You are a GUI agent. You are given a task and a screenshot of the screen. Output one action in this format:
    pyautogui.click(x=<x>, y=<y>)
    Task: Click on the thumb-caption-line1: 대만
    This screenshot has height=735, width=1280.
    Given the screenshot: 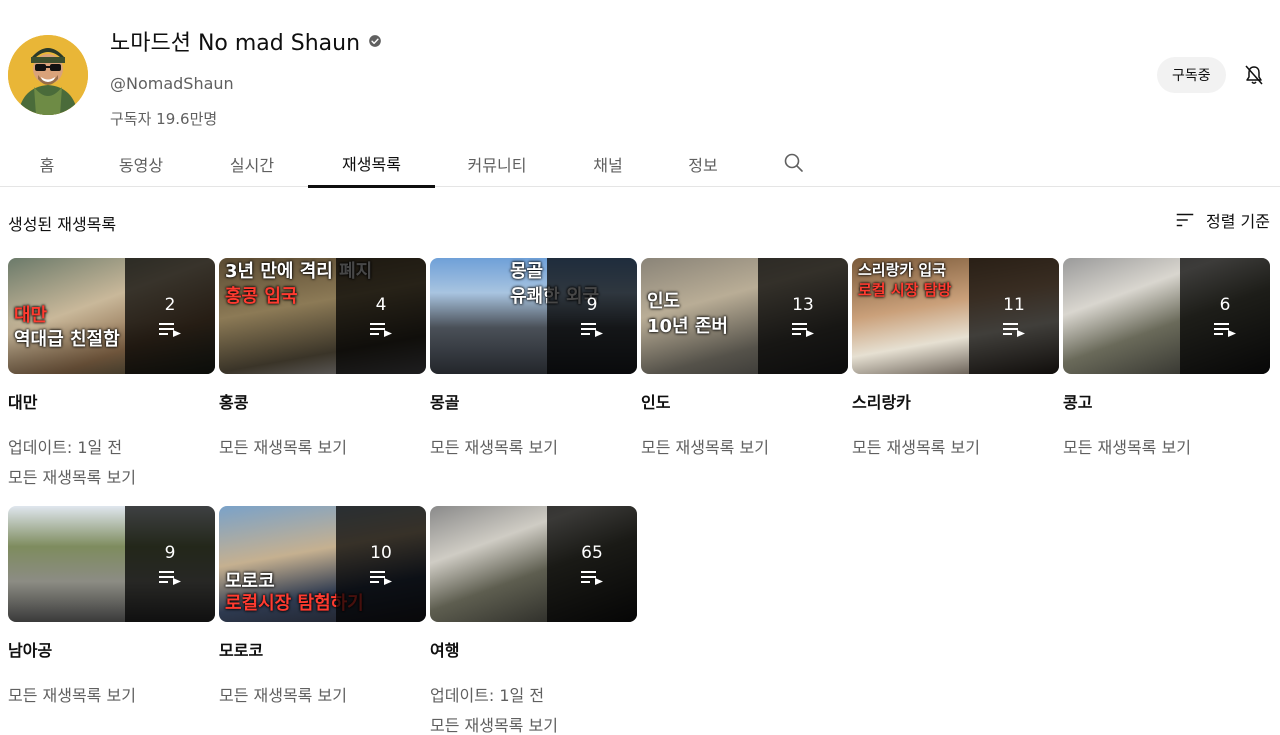 What is the action you would take?
    pyautogui.click(x=31, y=315)
    